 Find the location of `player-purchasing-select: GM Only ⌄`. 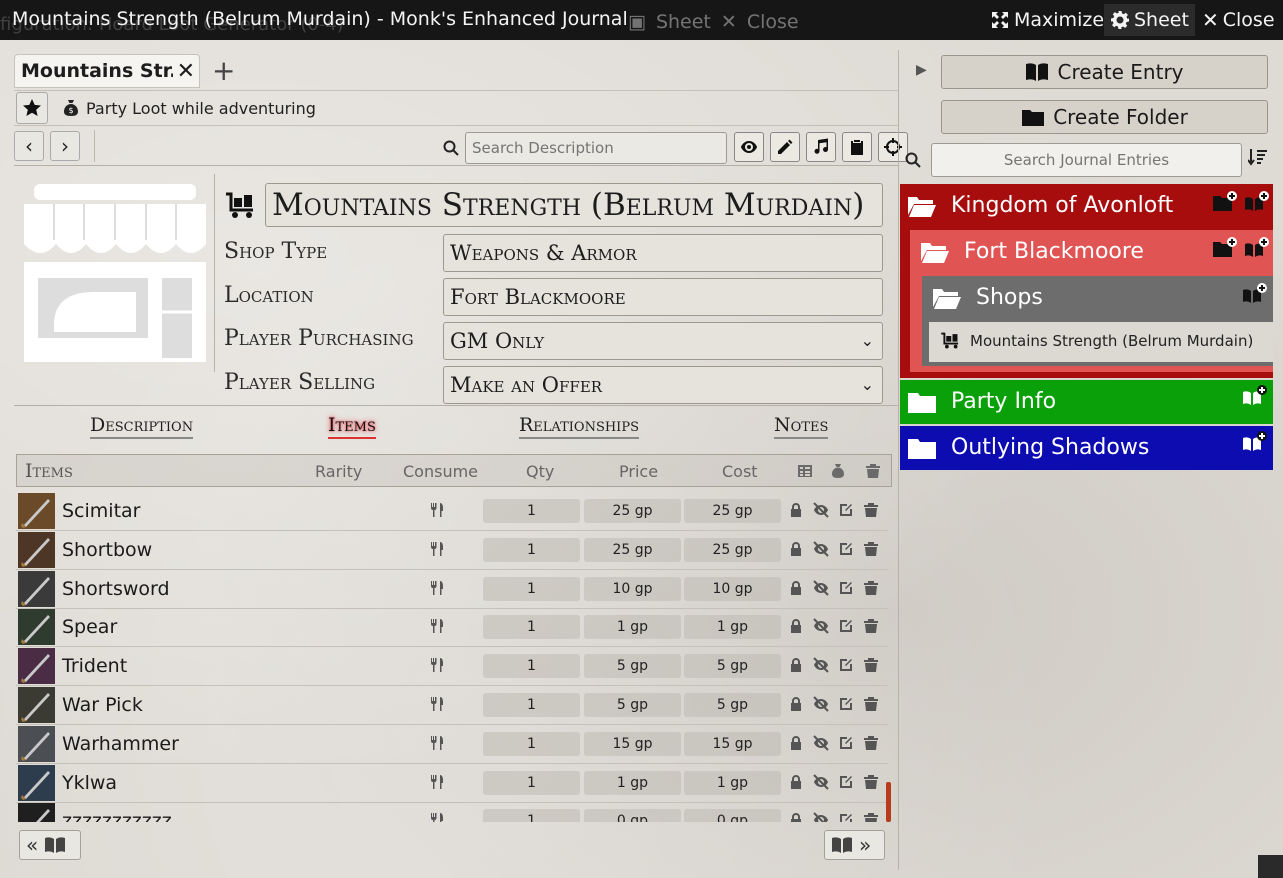

player-purchasing-select: GM Only ⌄ is located at coordinates (663, 341).